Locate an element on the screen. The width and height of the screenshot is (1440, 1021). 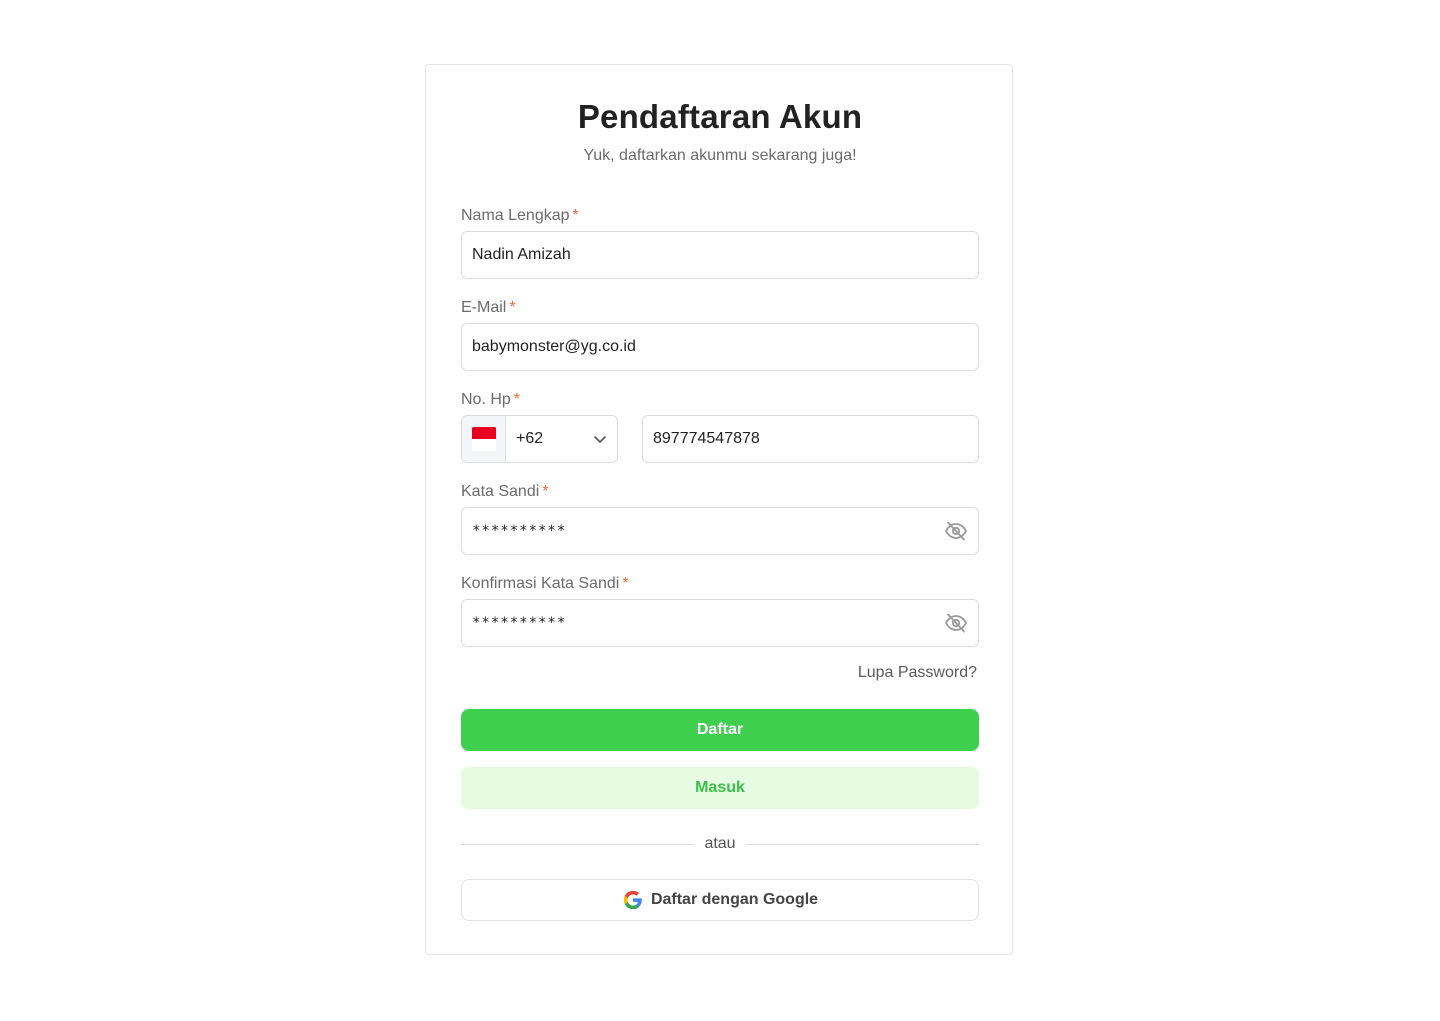
confirm-password-input: ********** is located at coordinates (720, 623).